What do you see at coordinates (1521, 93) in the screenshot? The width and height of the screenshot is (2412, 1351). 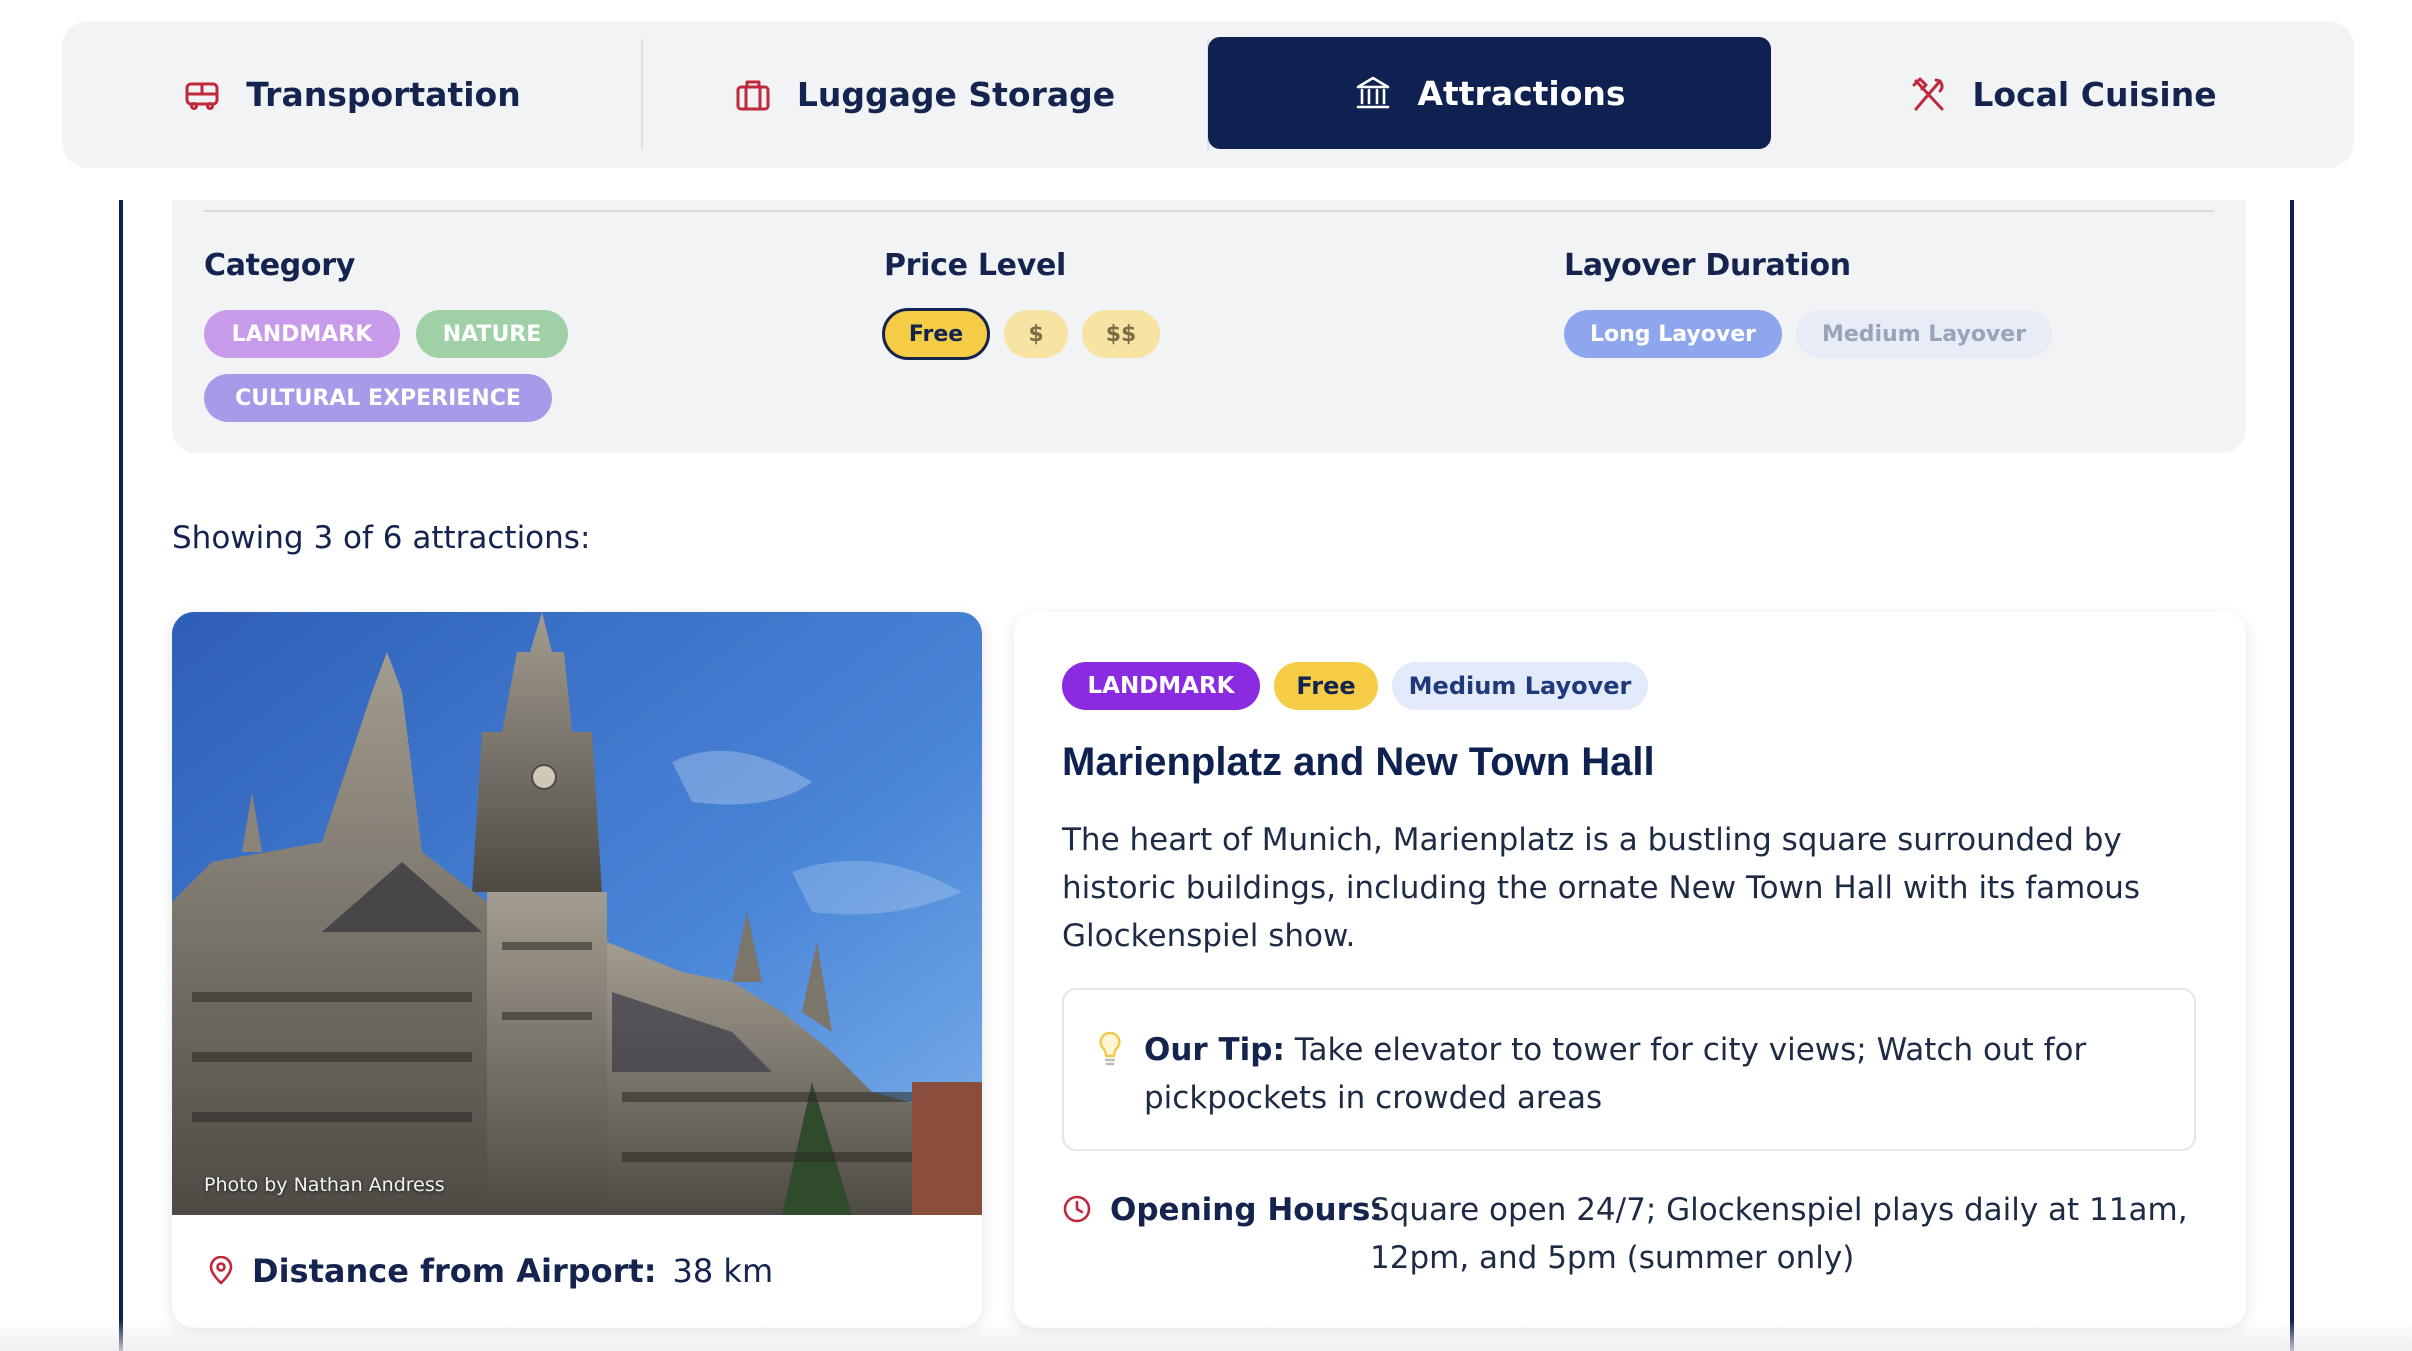 I see `tab-label: Attractions` at bounding box center [1521, 93].